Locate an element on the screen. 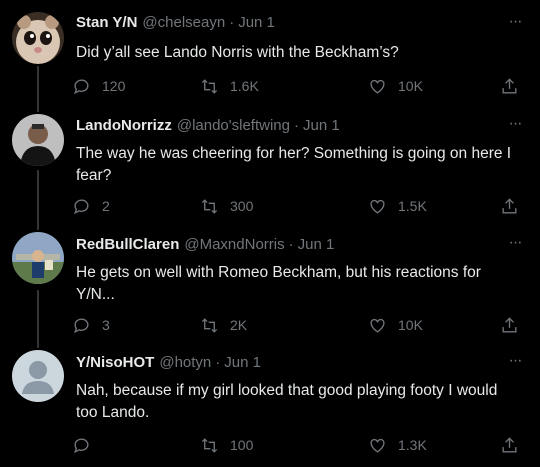 The image size is (540, 467). reply-button: 120 is located at coordinates (98, 86).